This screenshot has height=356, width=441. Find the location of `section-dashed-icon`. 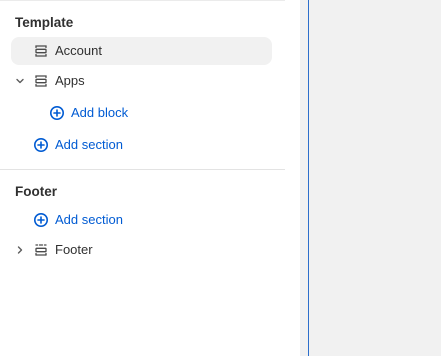

section-dashed-icon is located at coordinates (41, 250).